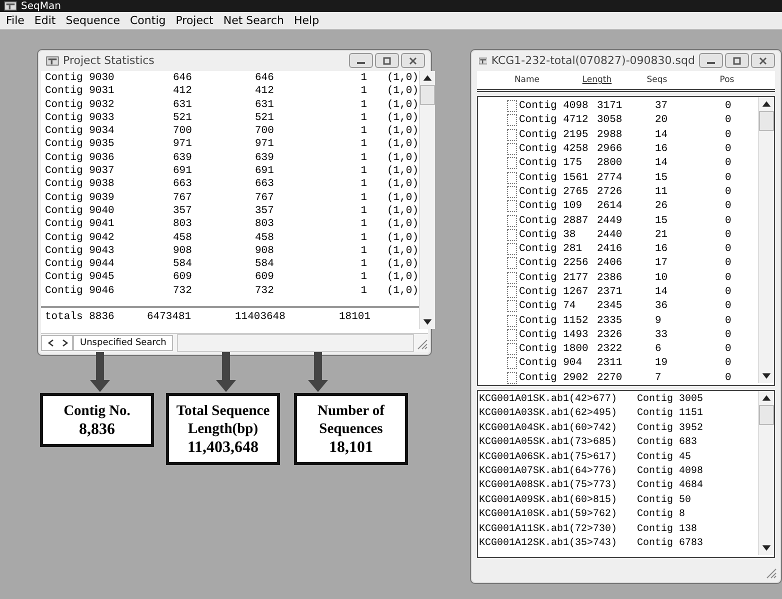 The image size is (782, 599). Describe the element at coordinates (123, 343) in the screenshot. I see `tab: Unspecified Search` at that location.